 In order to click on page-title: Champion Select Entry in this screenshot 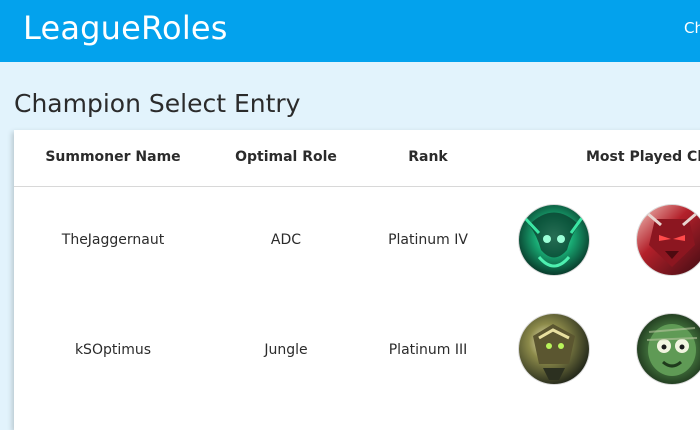, I will do `click(157, 103)`.